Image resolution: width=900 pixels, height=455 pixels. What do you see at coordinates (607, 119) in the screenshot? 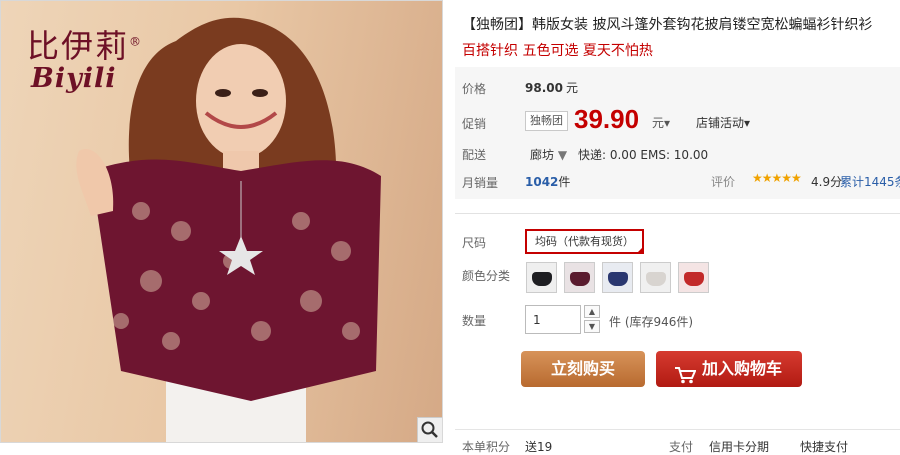
I see `promo-price: 39.90` at bounding box center [607, 119].